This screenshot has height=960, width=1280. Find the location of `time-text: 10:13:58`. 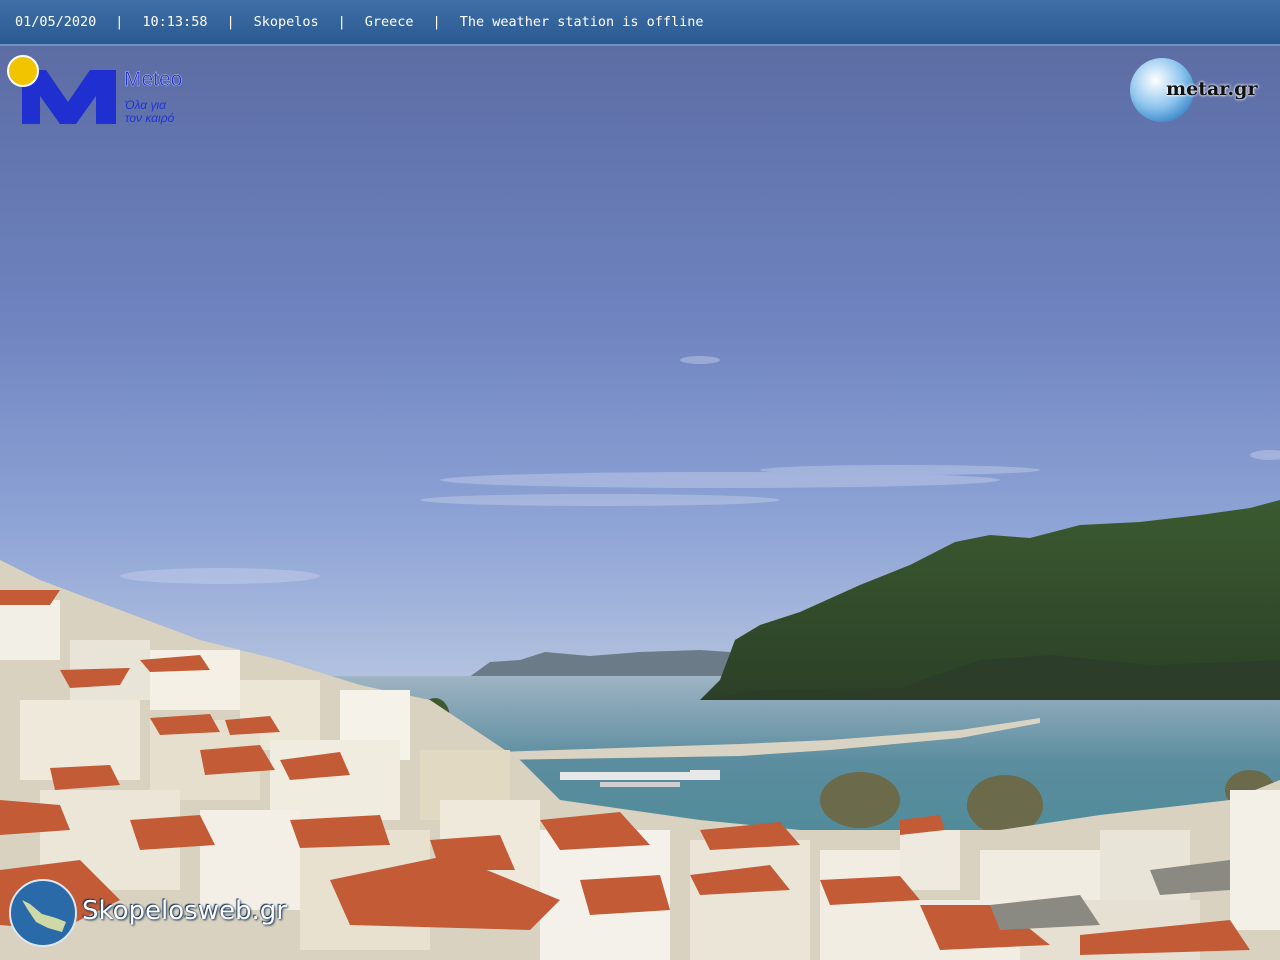

time-text: 10:13:58 is located at coordinates (175, 22).